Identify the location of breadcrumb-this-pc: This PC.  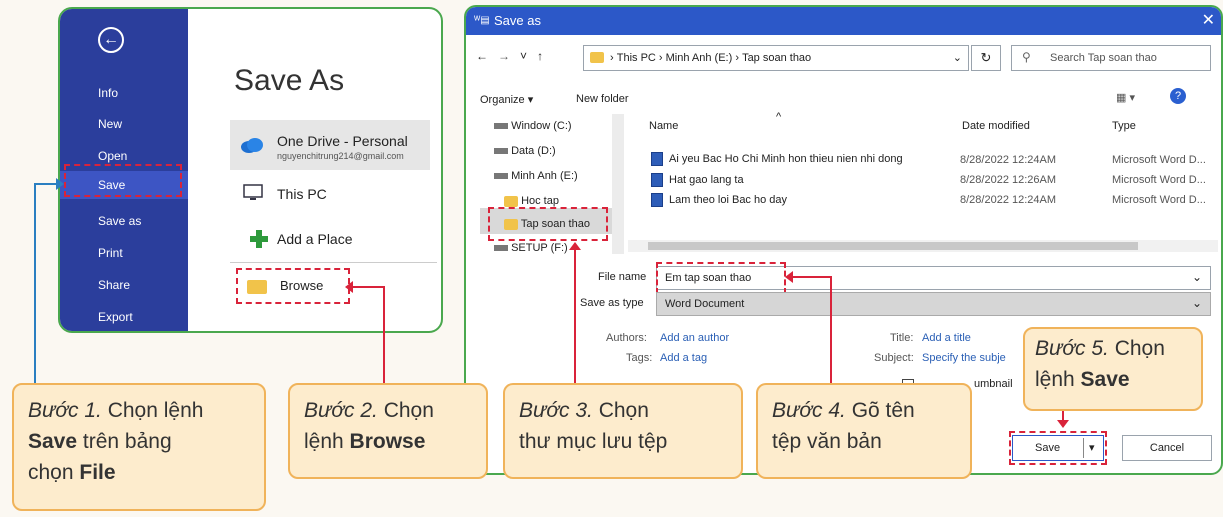
(636, 58).